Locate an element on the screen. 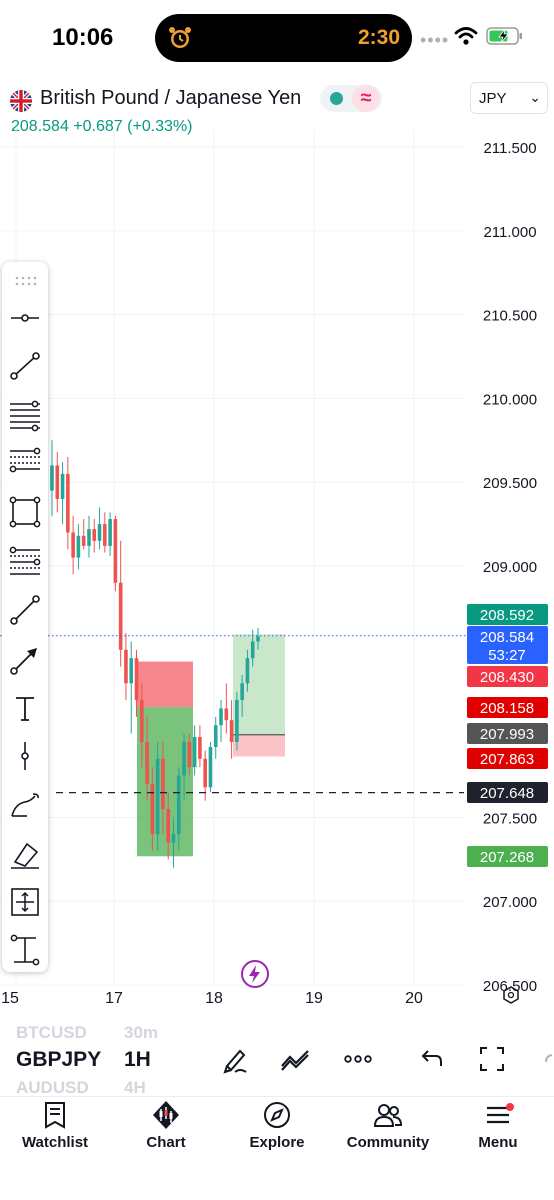 Image resolution: width=554 pixels, height=1200 pixels. people-icon is located at coordinates (388, 1115).